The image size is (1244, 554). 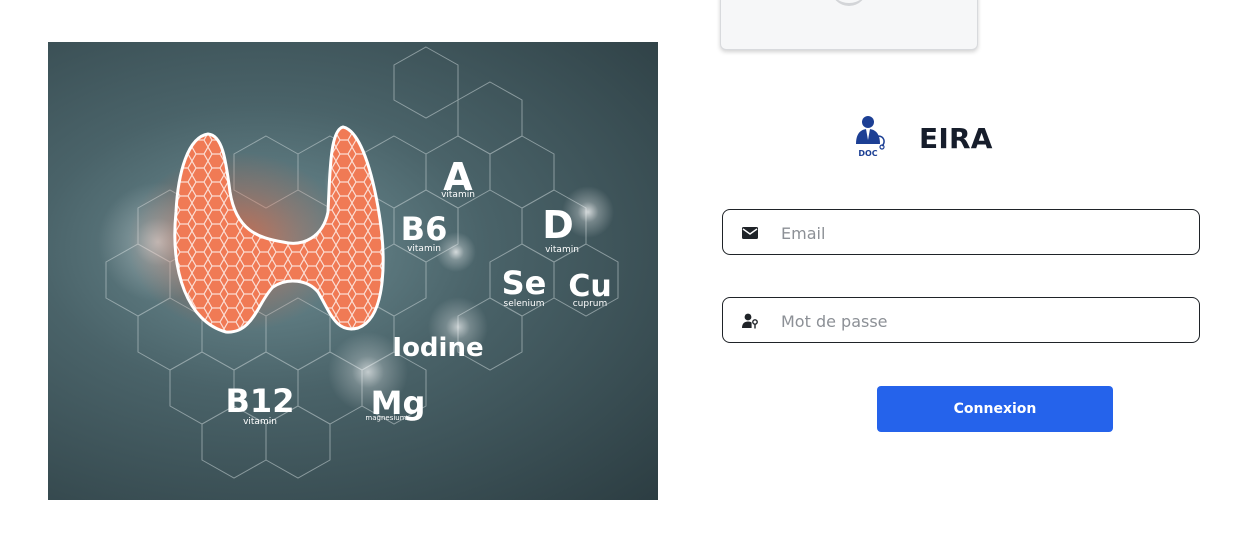 What do you see at coordinates (750, 321) in the screenshot?
I see `user-lock-icon` at bounding box center [750, 321].